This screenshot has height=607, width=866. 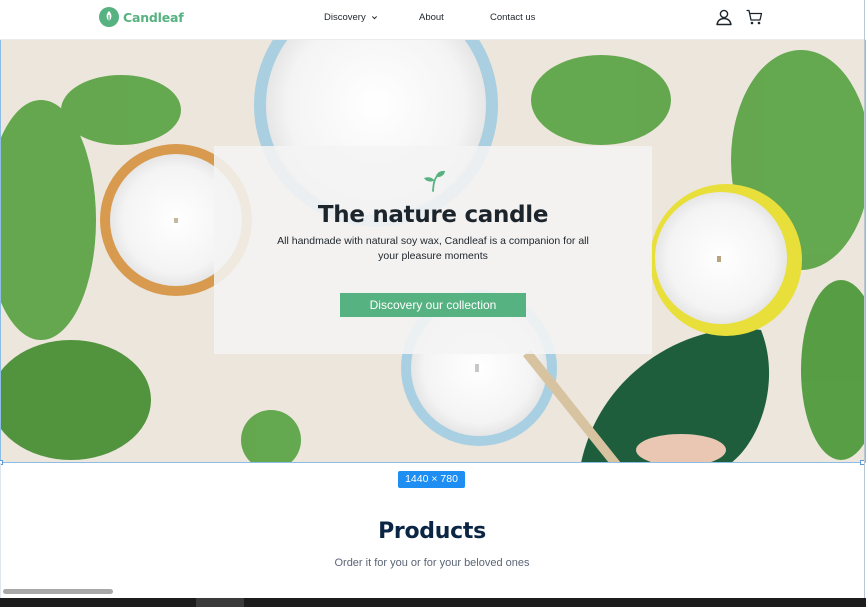 I want to click on main-nav: Discovery About Contact us, so click(x=433, y=19).